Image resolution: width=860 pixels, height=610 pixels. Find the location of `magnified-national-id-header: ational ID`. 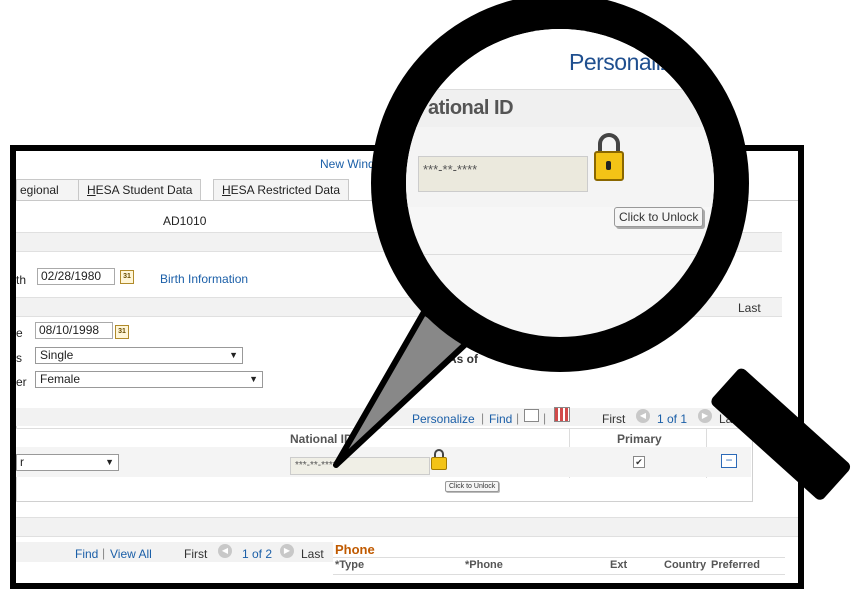

magnified-national-id-header: ational ID is located at coordinates (471, 108).